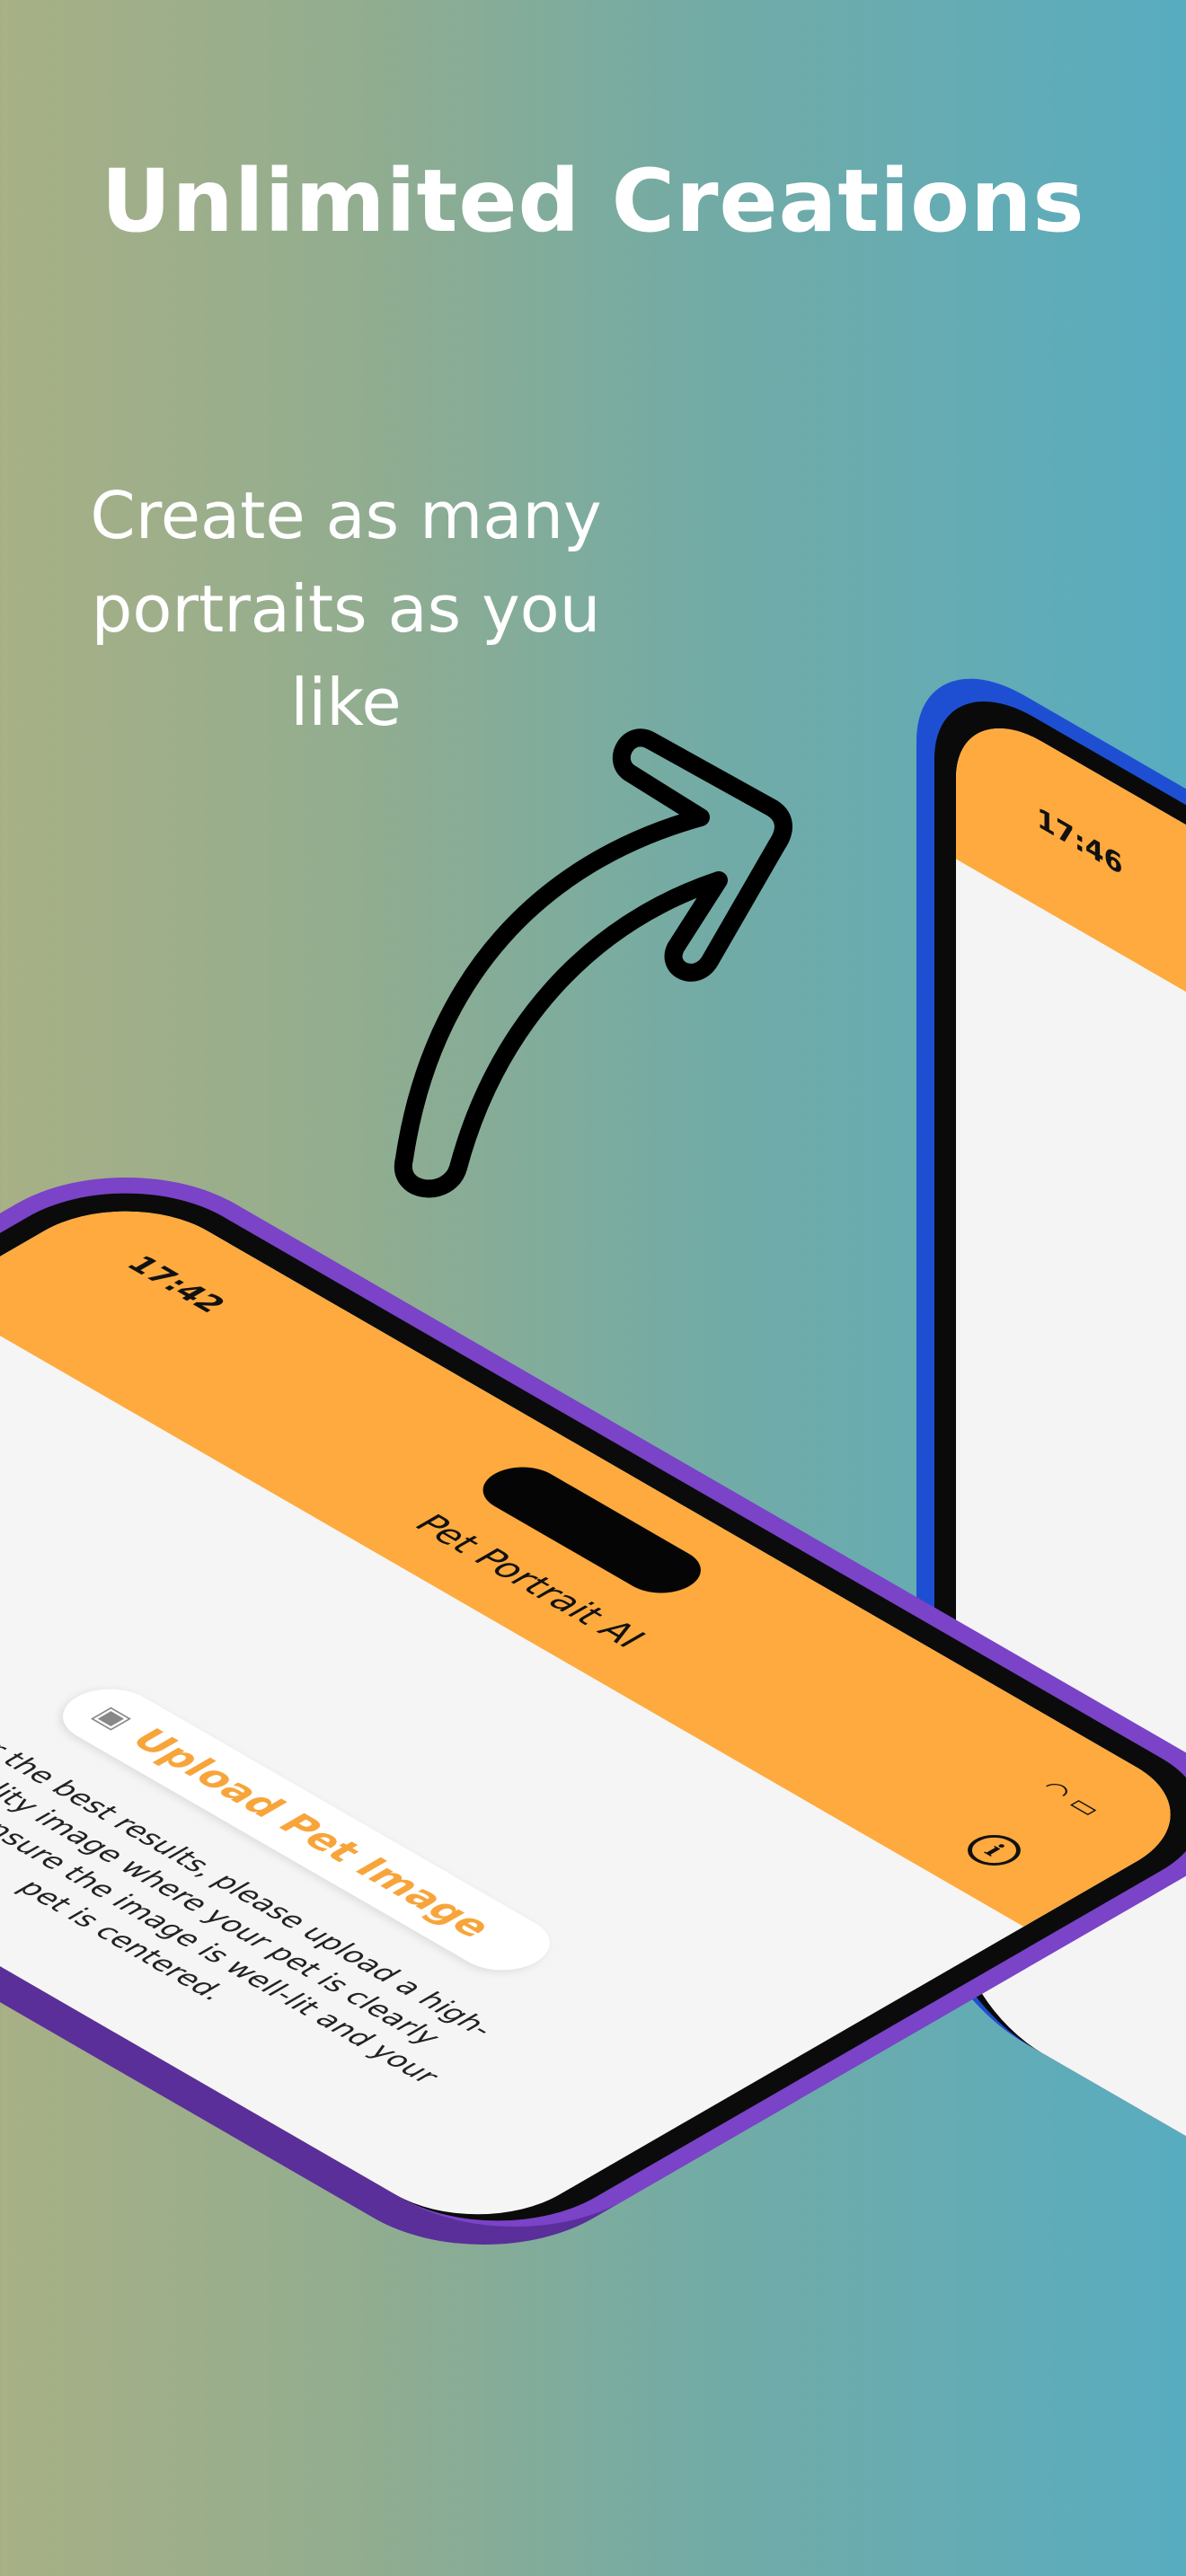 The width and height of the screenshot is (1186, 2576). What do you see at coordinates (1084, 1807) in the screenshot?
I see `battery-icon: ▭` at bounding box center [1084, 1807].